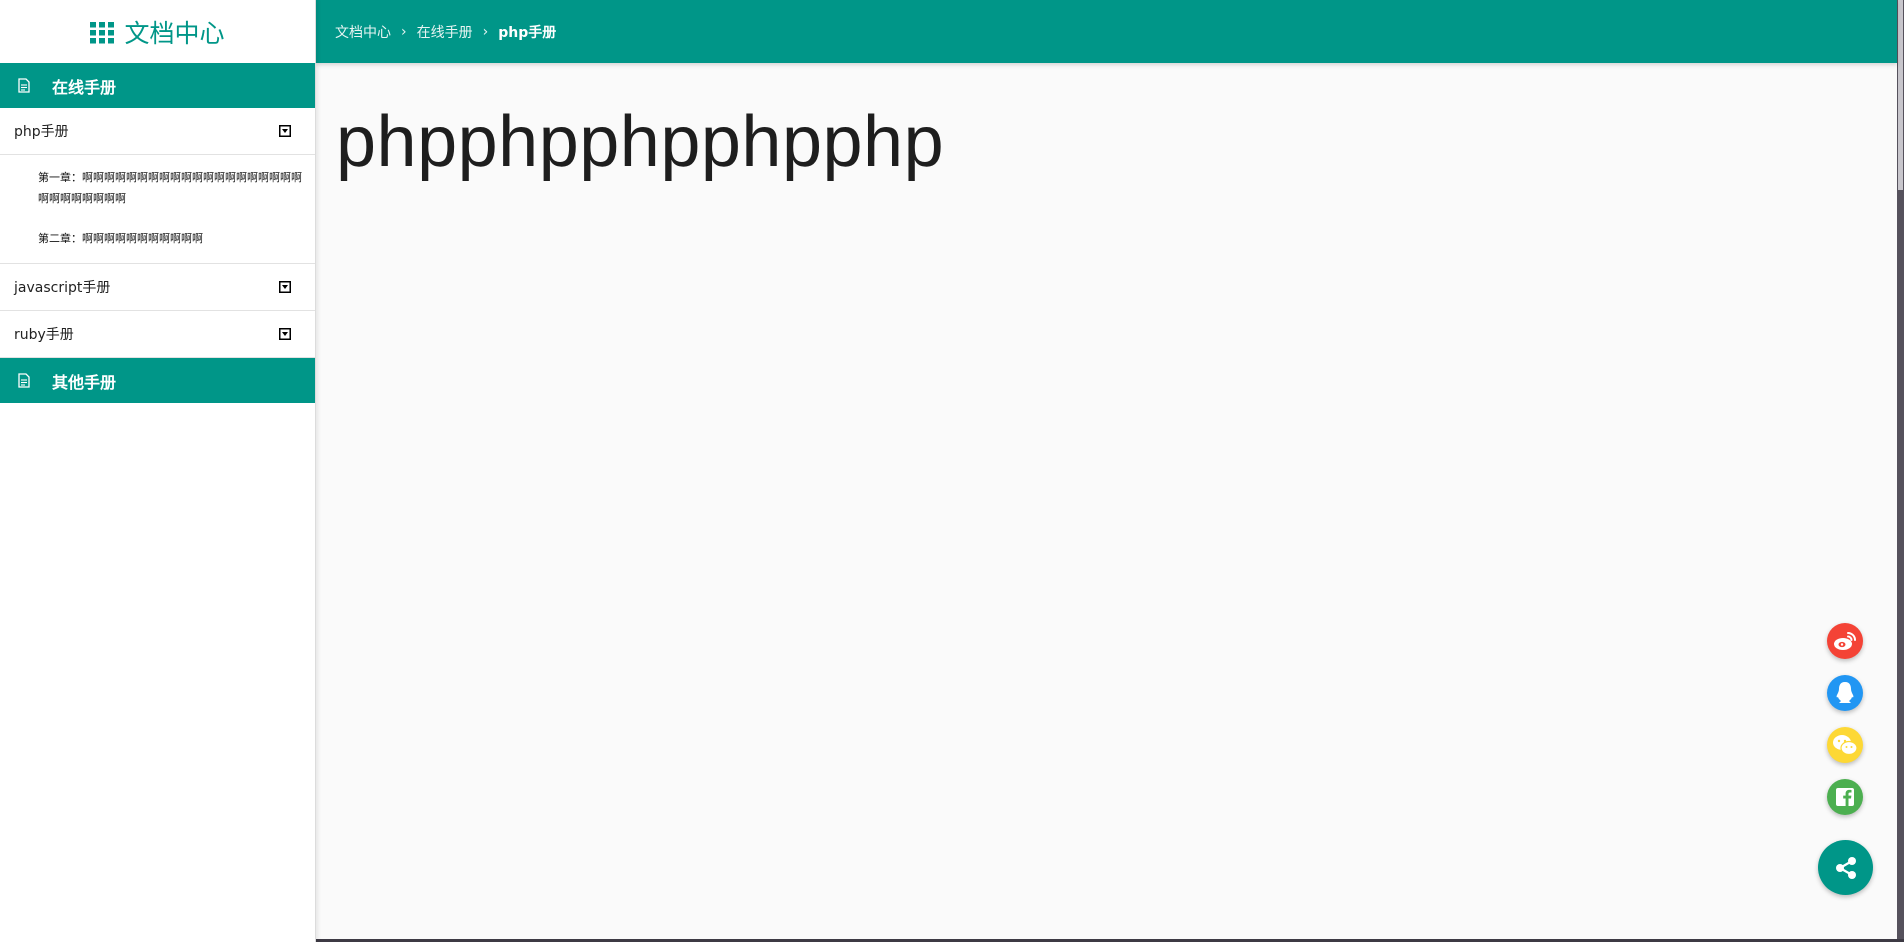 The height and width of the screenshot is (942, 1904). What do you see at coordinates (157, 85) in the screenshot?
I see `section-online-manuals: 在线手册` at bounding box center [157, 85].